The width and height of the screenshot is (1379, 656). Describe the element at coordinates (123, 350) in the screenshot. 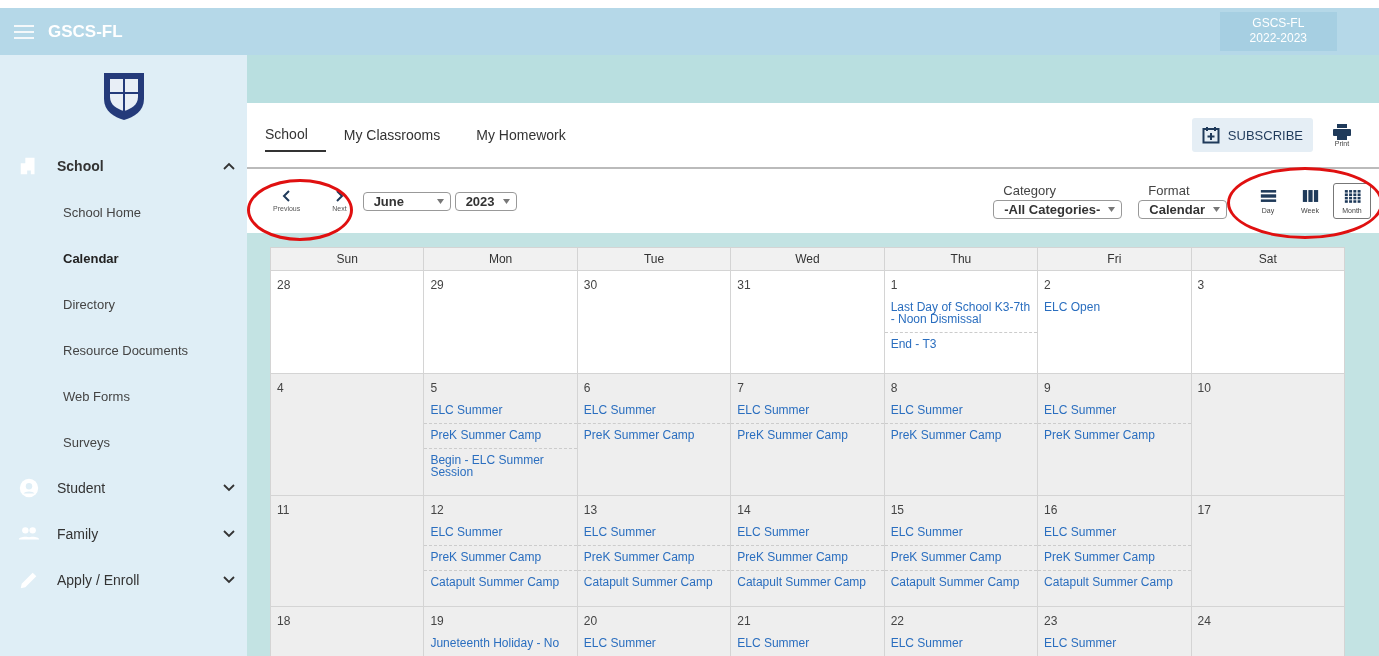

I see `sidebar-subitem: Resource Documents` at that location.